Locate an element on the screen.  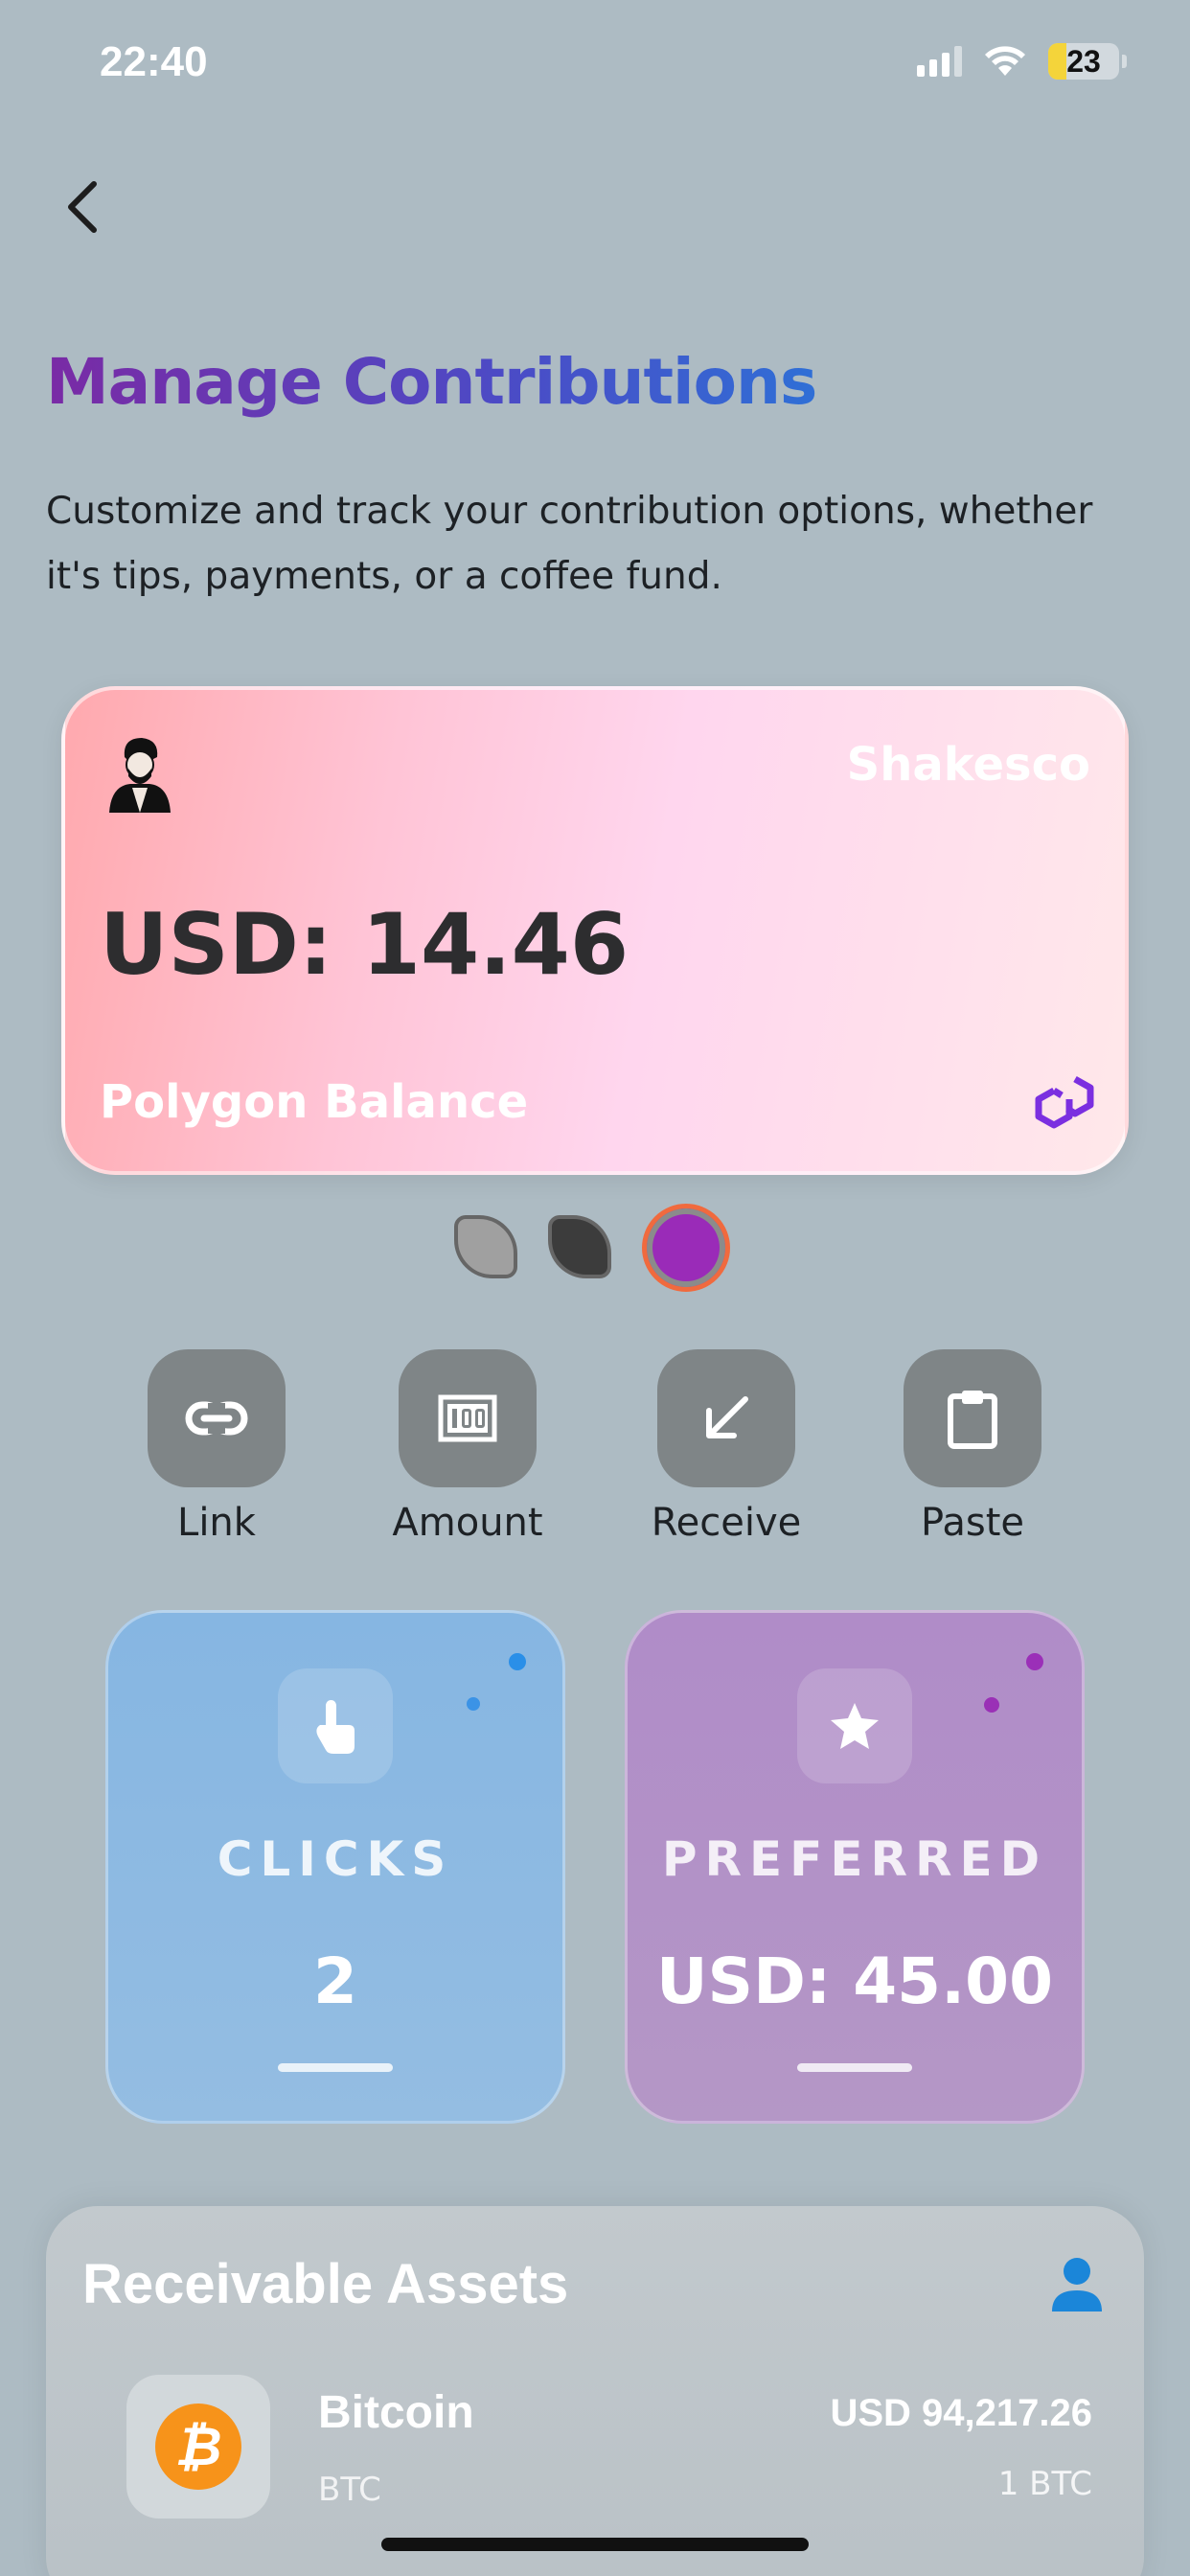
asset-name: Bitcoin is located at coordinates (396, 2412).